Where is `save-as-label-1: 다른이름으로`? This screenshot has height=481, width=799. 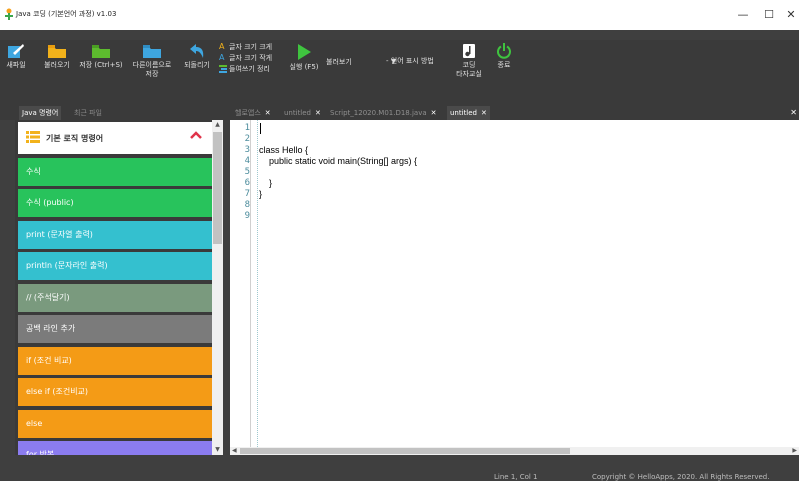 save-as-label-1: 다른이름으로 is located at coordinates (152, 65).